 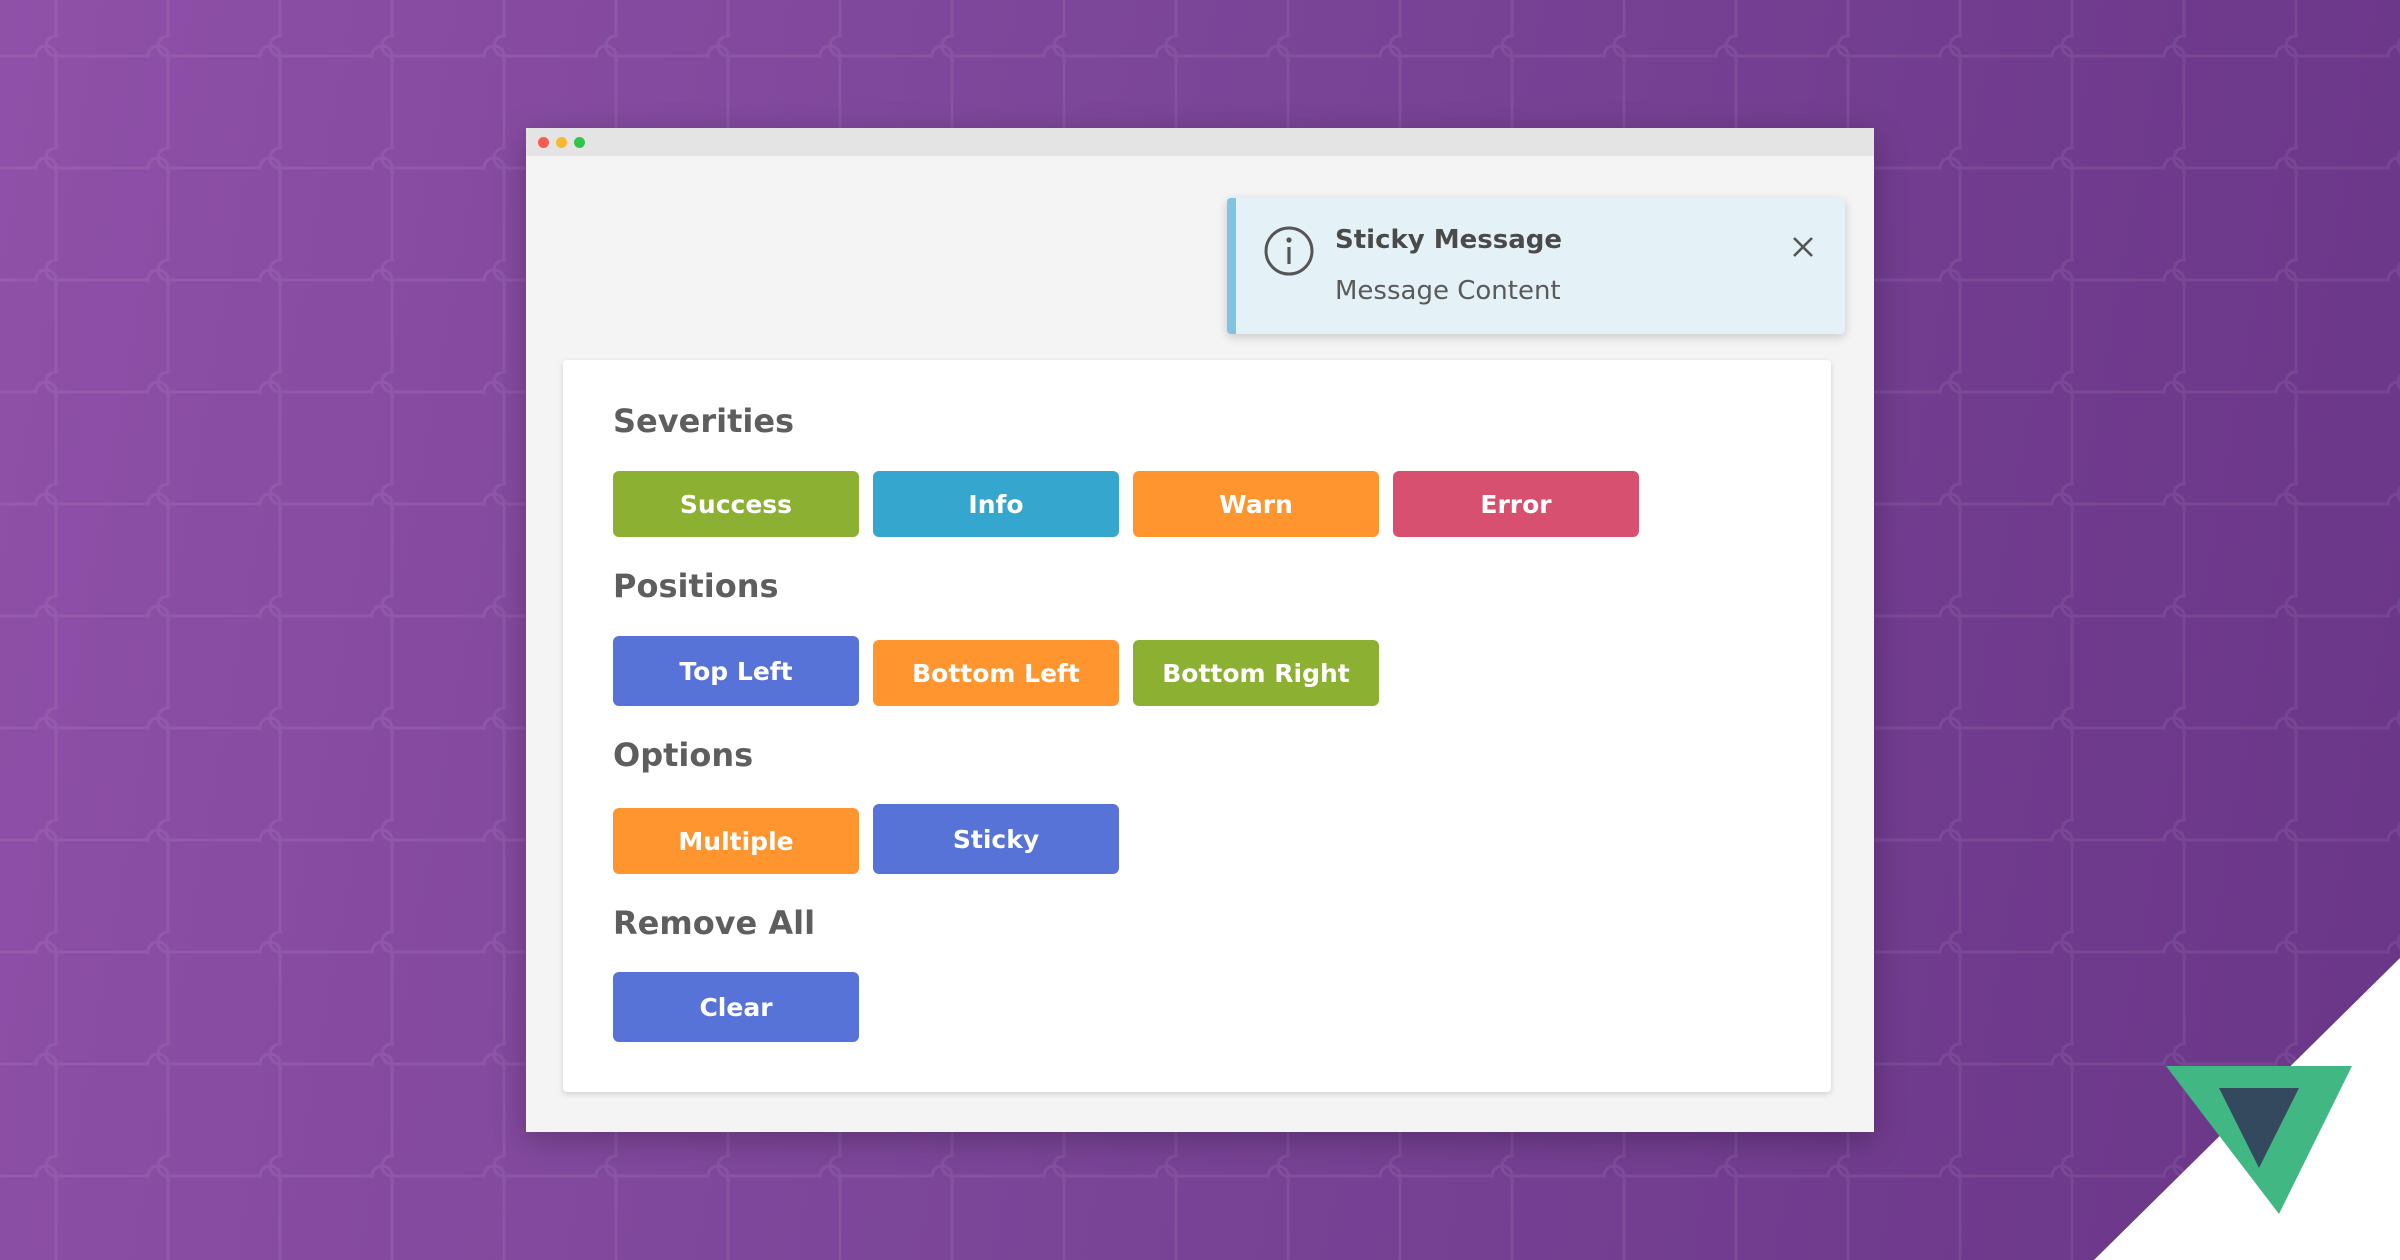 I want to click on window-titlebar, so click(x=1200, y=142).